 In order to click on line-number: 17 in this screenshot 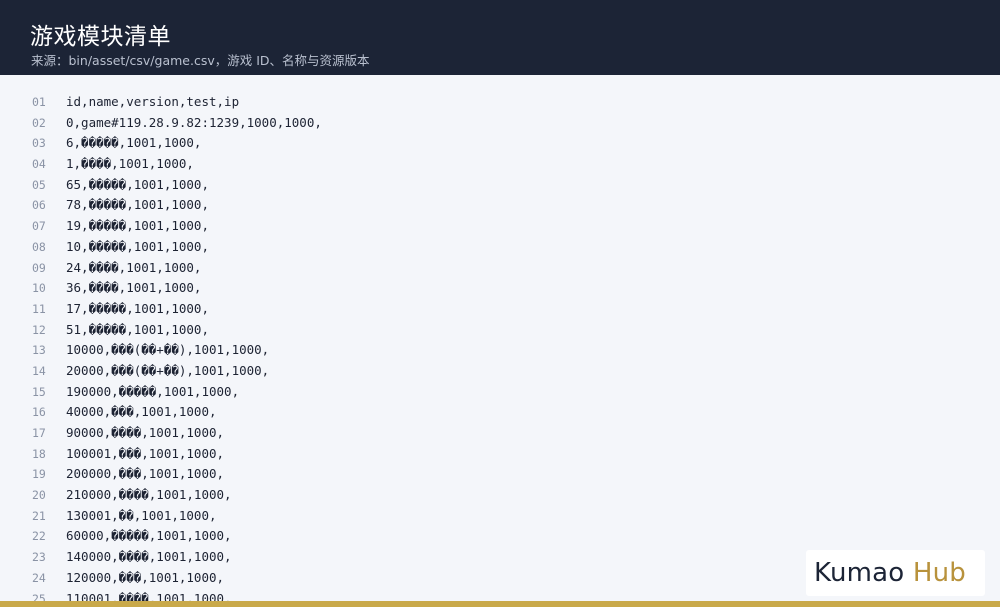, I will do `click(39, 433)`.